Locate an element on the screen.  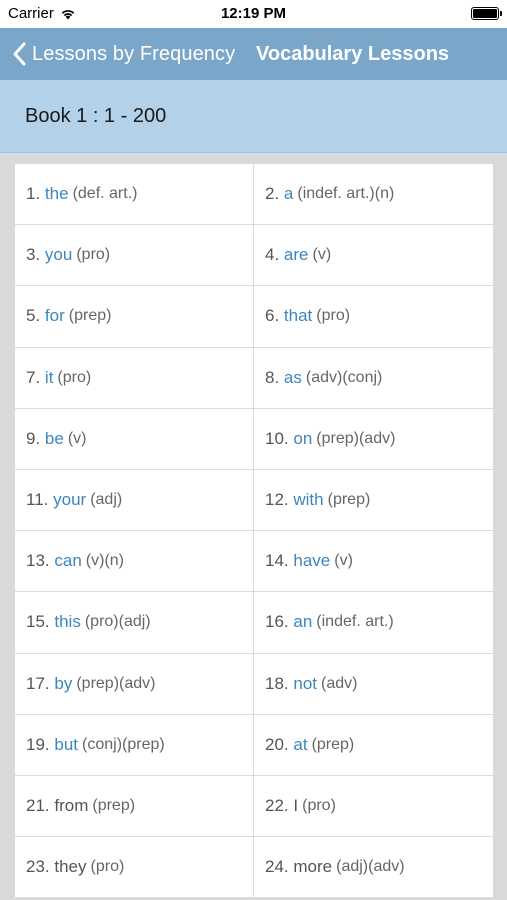
word-cell: 21. from (prep) is located at coordinates (134, 806).